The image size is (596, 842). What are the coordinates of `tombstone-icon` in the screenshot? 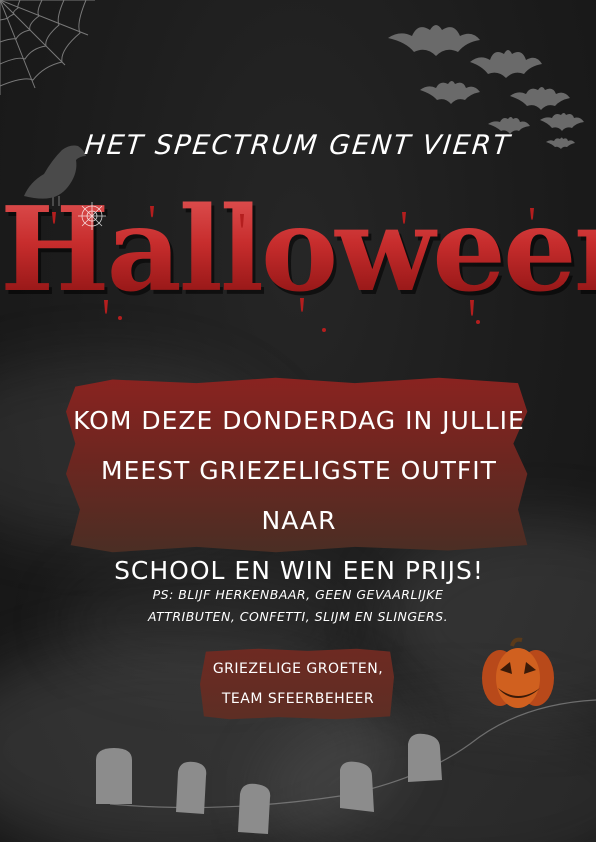 It's located at (269, 783).